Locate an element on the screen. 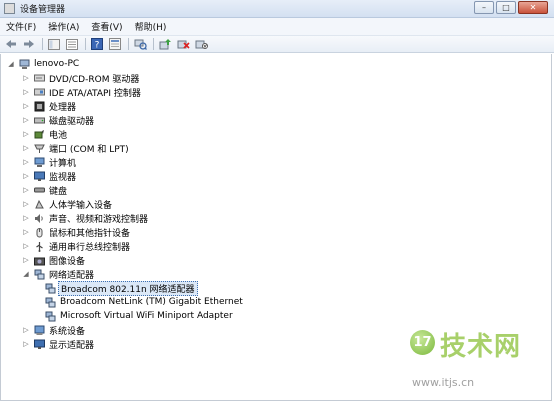  device-item-broadcom-ethernet: Broadcom NetLink (TM) Gigabit Ethernet is located at coordinates (144, 302).